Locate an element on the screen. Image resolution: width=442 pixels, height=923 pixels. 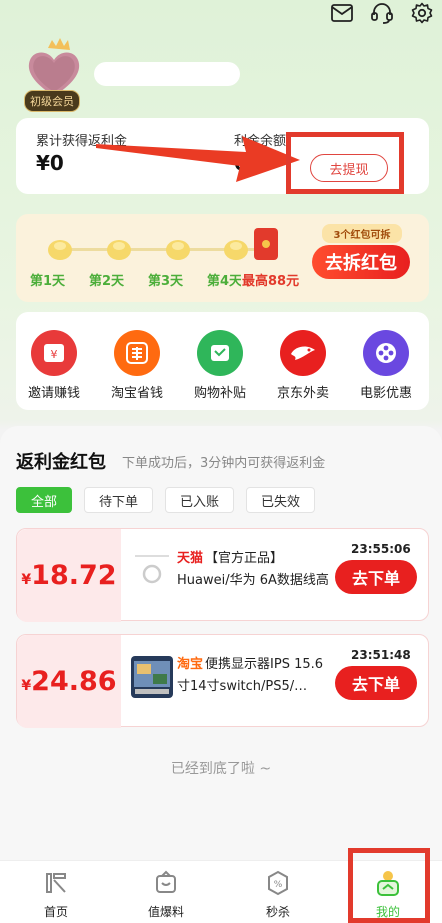
section-subtitle: 下单成功后，3分钟内可获得返利金 is located at coordinates (224, 463).